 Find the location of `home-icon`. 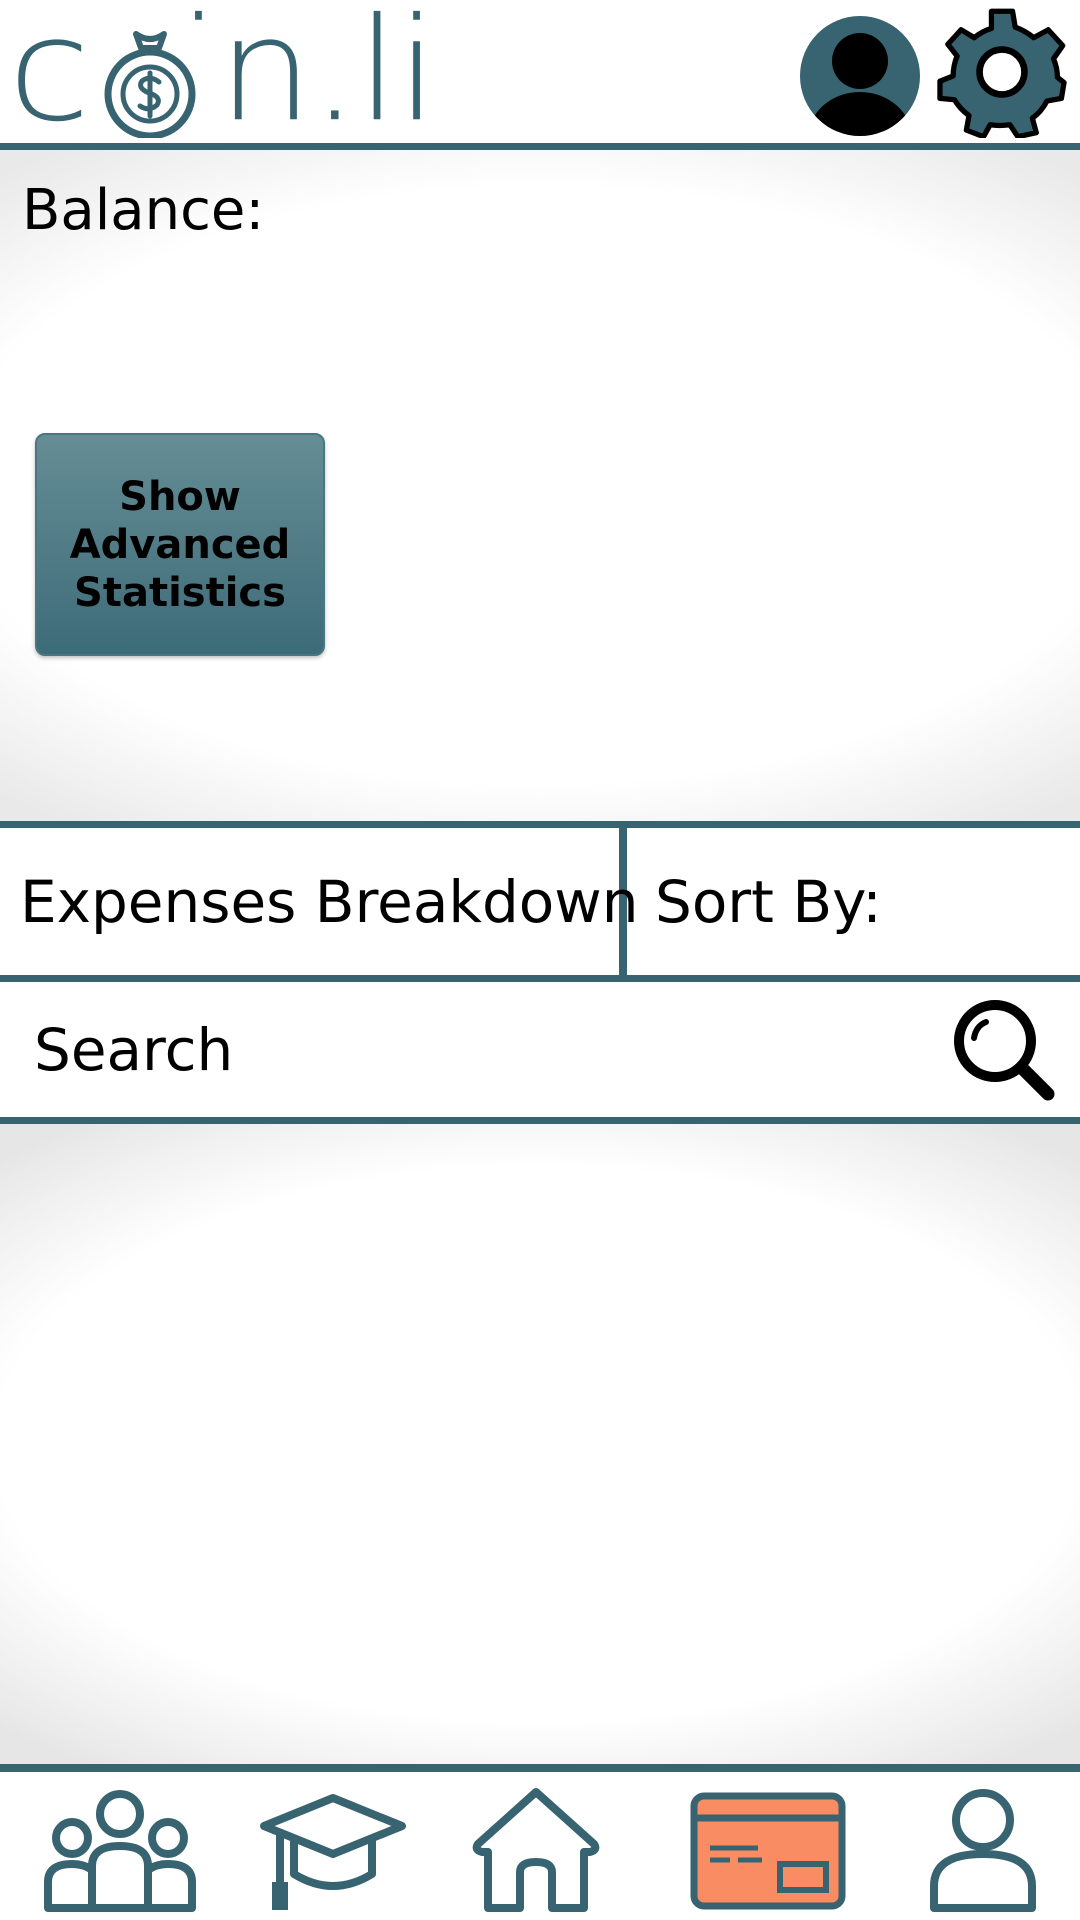

home-icon is located at coordinates (536, 1851).